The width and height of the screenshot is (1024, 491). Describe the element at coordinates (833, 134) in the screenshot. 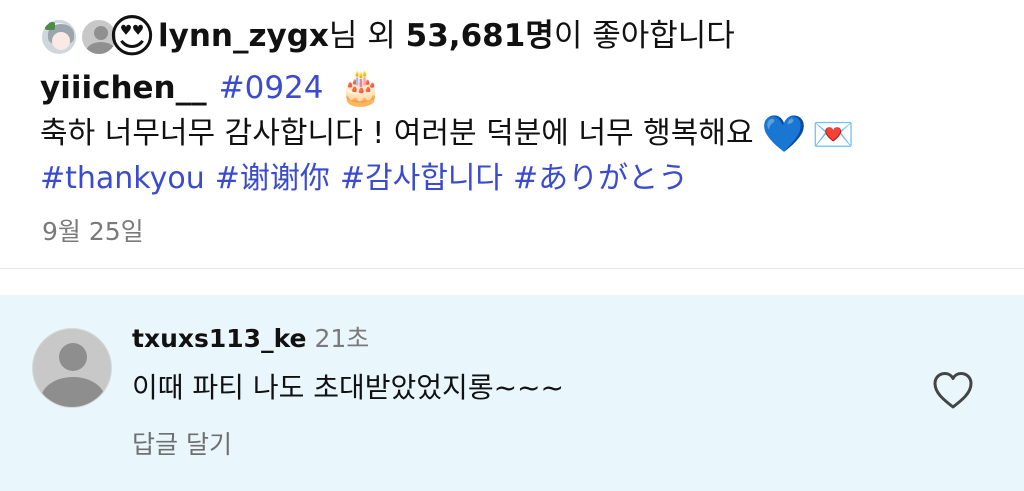

I see `love-letter-emoji-icon: 💌` at that location.